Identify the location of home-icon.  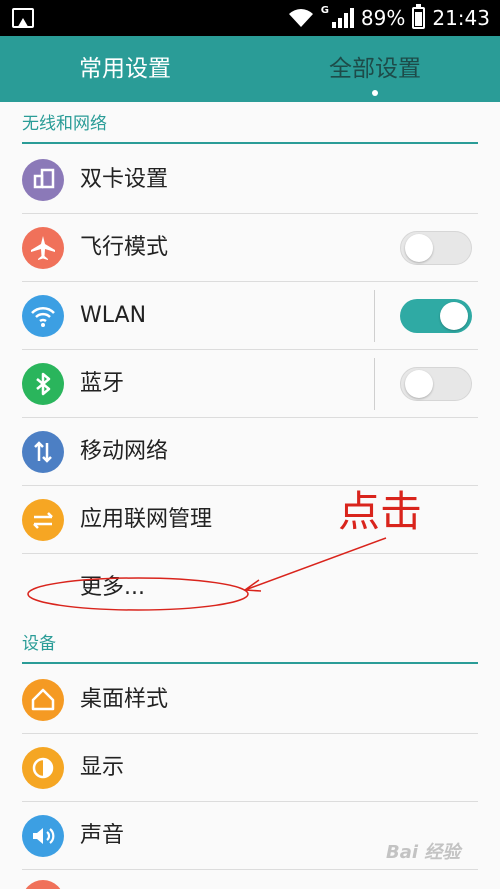
(43, 700).